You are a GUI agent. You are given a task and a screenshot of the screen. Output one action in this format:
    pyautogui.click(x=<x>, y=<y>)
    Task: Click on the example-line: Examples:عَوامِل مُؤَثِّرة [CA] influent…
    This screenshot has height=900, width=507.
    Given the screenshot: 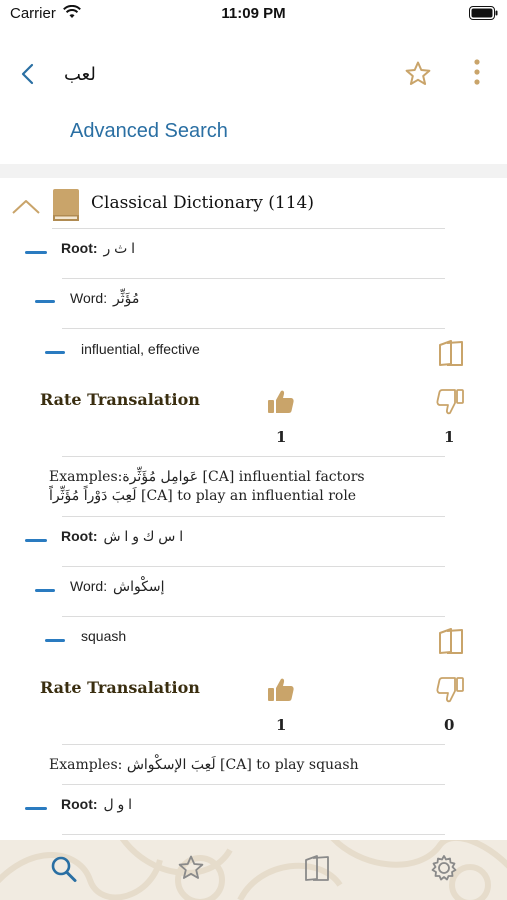 What is the action you would take?
    pyautogui.click(x=207, y=477)
    